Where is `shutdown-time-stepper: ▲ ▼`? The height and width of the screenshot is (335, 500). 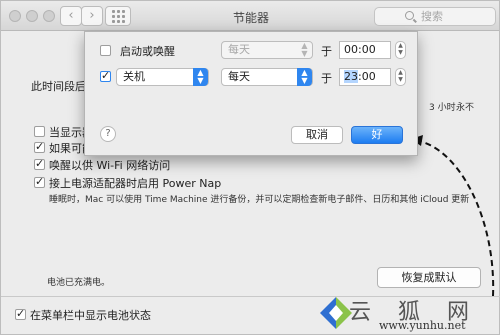 shutdown-time-stepper: ▲ ▼ is located at coordinates (400, 77).